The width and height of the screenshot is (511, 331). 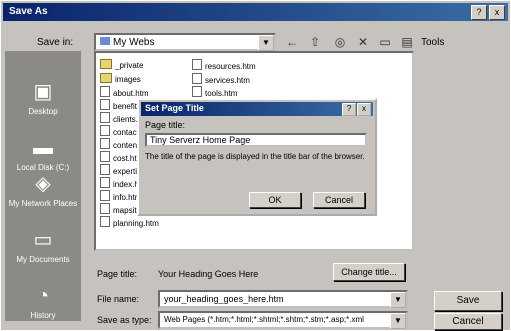 I want to click on place-network: ◈ My Network Places, so click(x=43, y=189).